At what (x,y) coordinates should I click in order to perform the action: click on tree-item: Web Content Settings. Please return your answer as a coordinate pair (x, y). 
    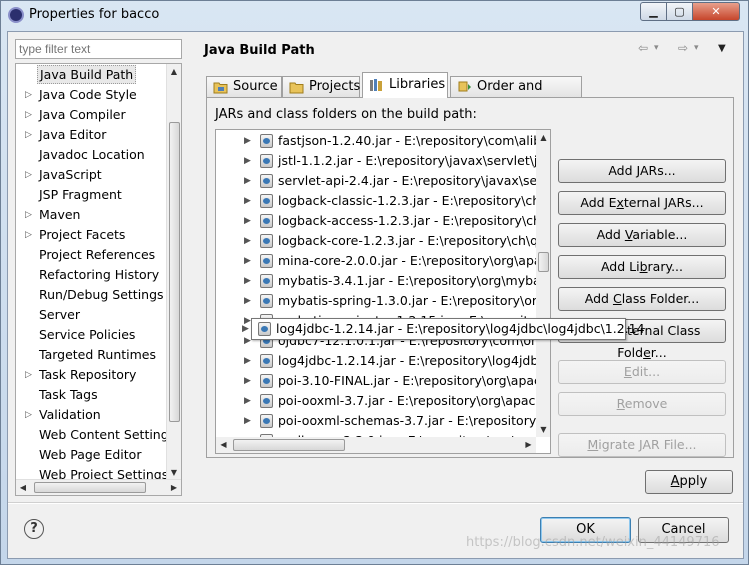
    Looking at the image, I should click on (95, 435).